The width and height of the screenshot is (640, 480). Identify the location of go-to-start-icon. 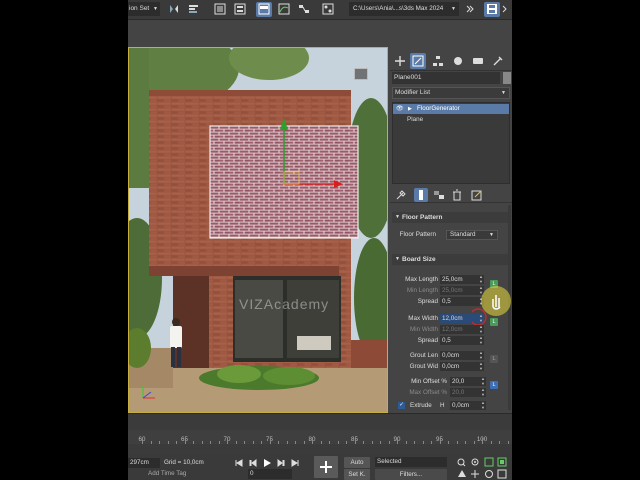
(239, 463).